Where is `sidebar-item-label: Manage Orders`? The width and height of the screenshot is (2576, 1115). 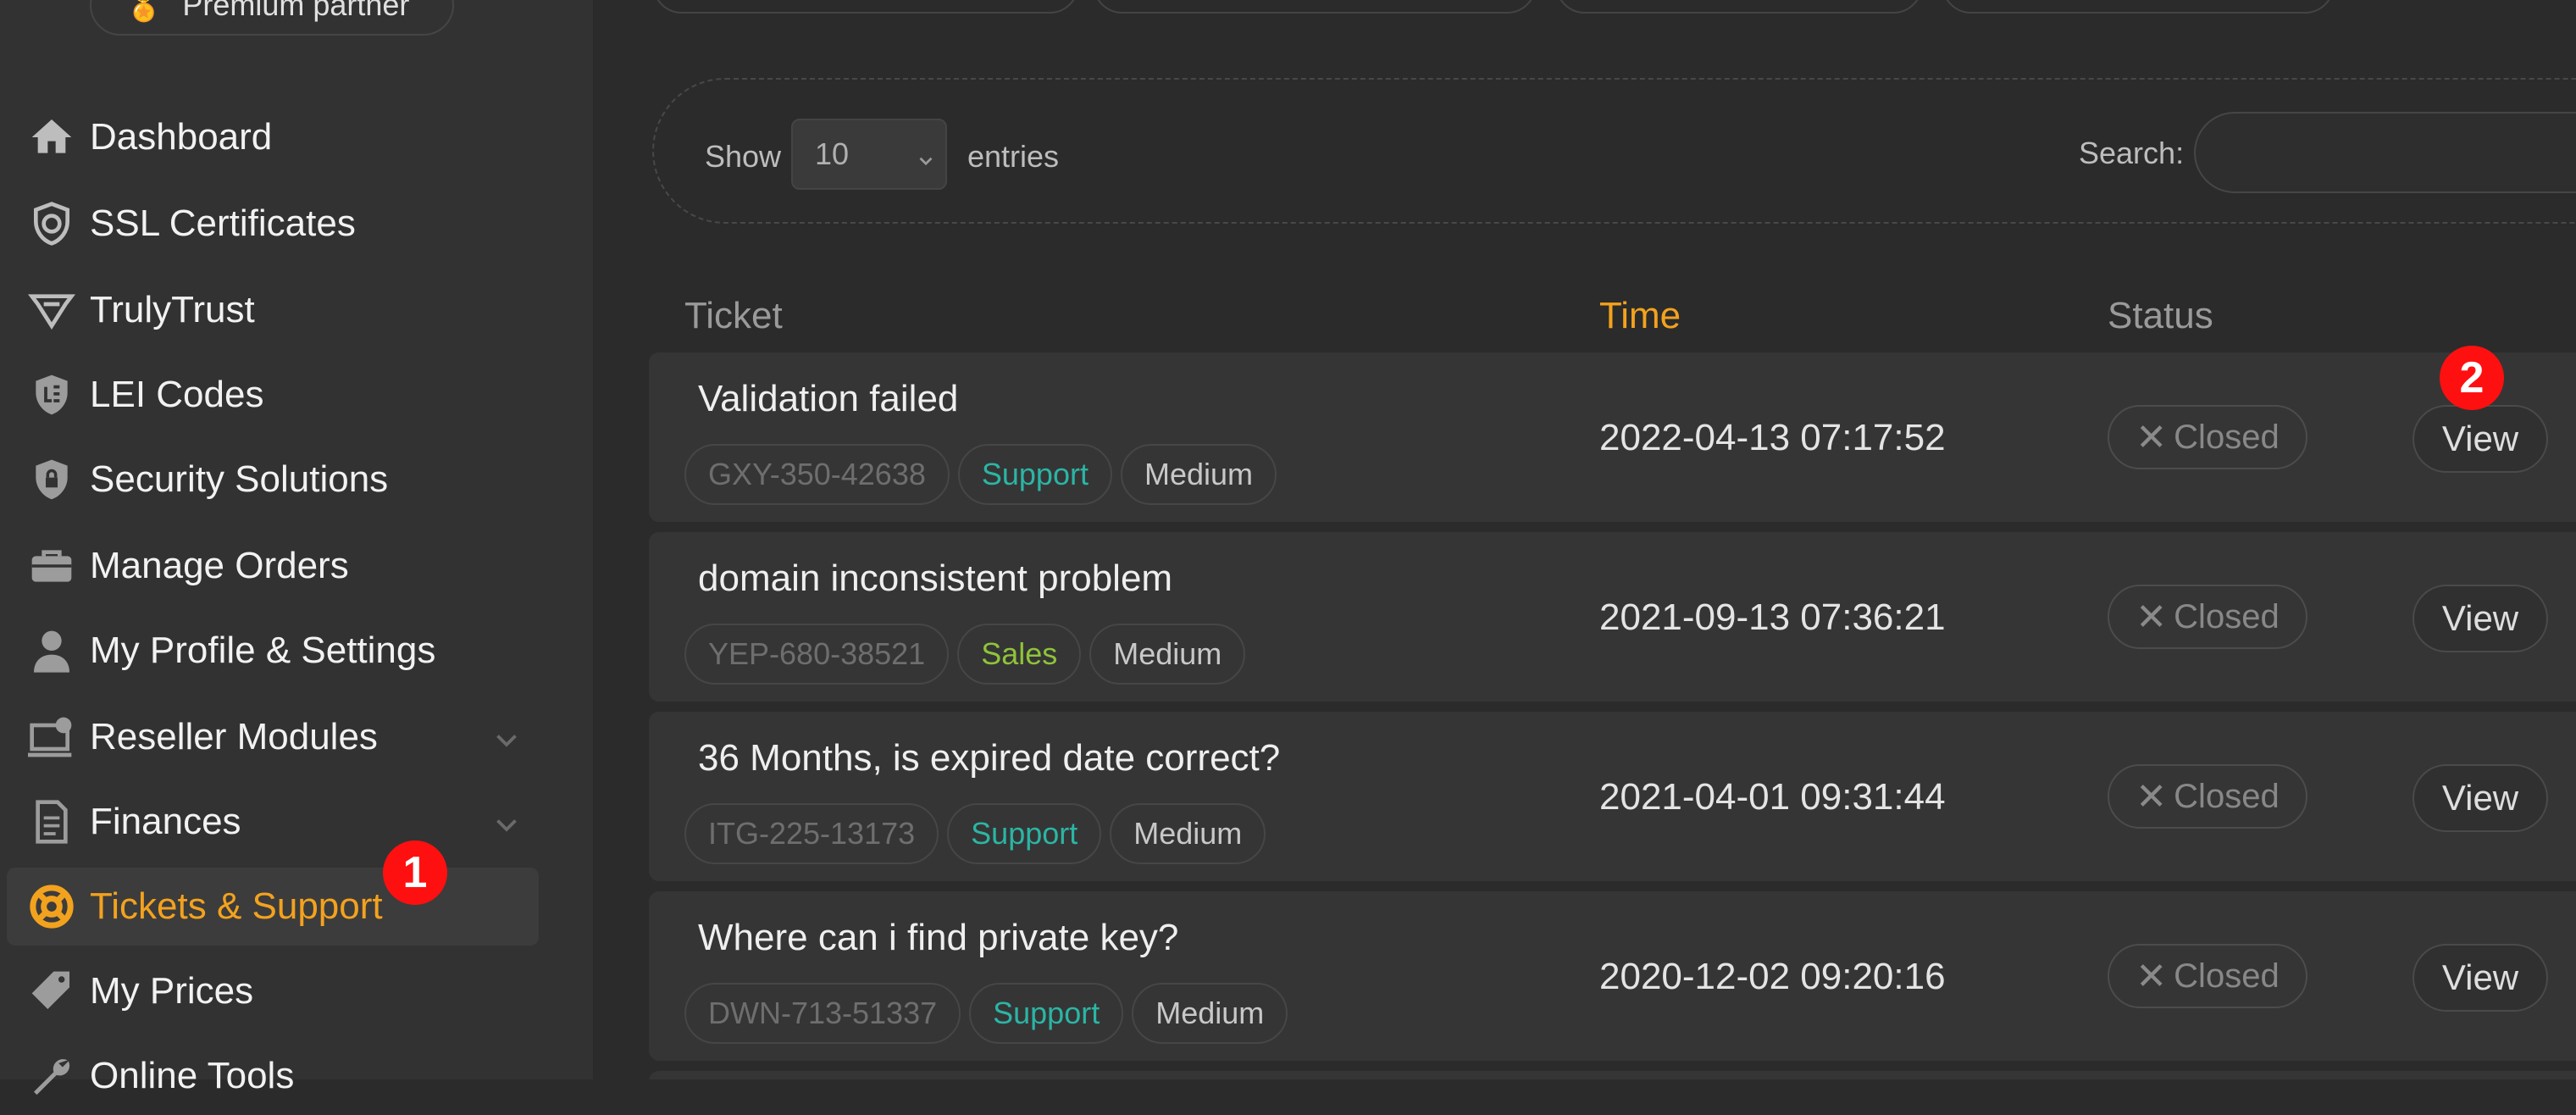
sidebar-item-label: Manage Orders is located at coordinates (219, 565).